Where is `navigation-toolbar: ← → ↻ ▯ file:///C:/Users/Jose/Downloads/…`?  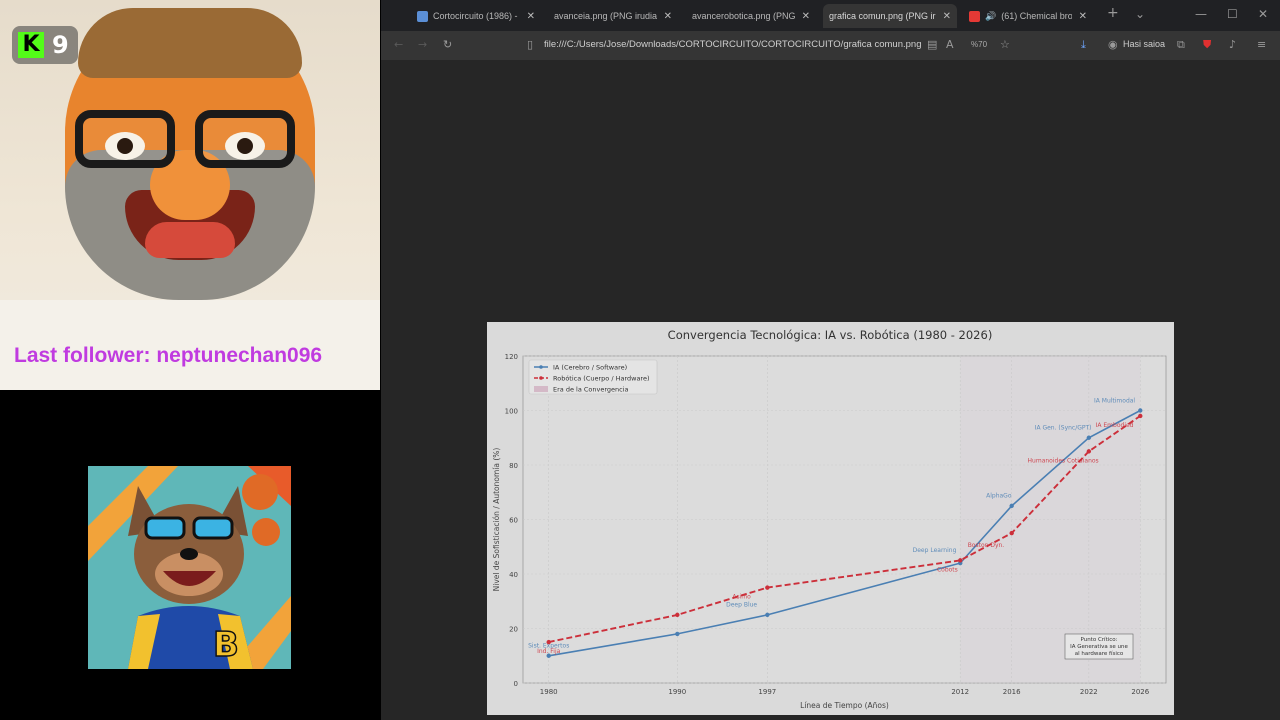 navigation-toolbar: ← → ↻ ▯ file:///C:/Users/Jose/Downloads/… is located at coordinates (830, 45).